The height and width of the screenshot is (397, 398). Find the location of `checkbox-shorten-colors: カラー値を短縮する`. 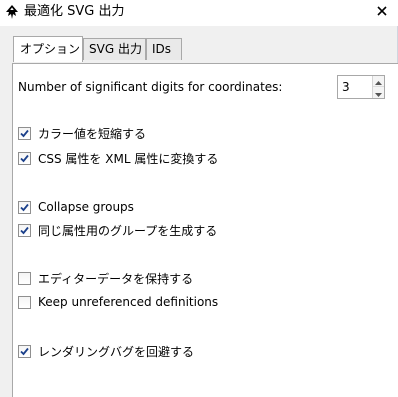

checkbox-shorten-colors: カラー値を短縮する is located at coordinates (82, 133).